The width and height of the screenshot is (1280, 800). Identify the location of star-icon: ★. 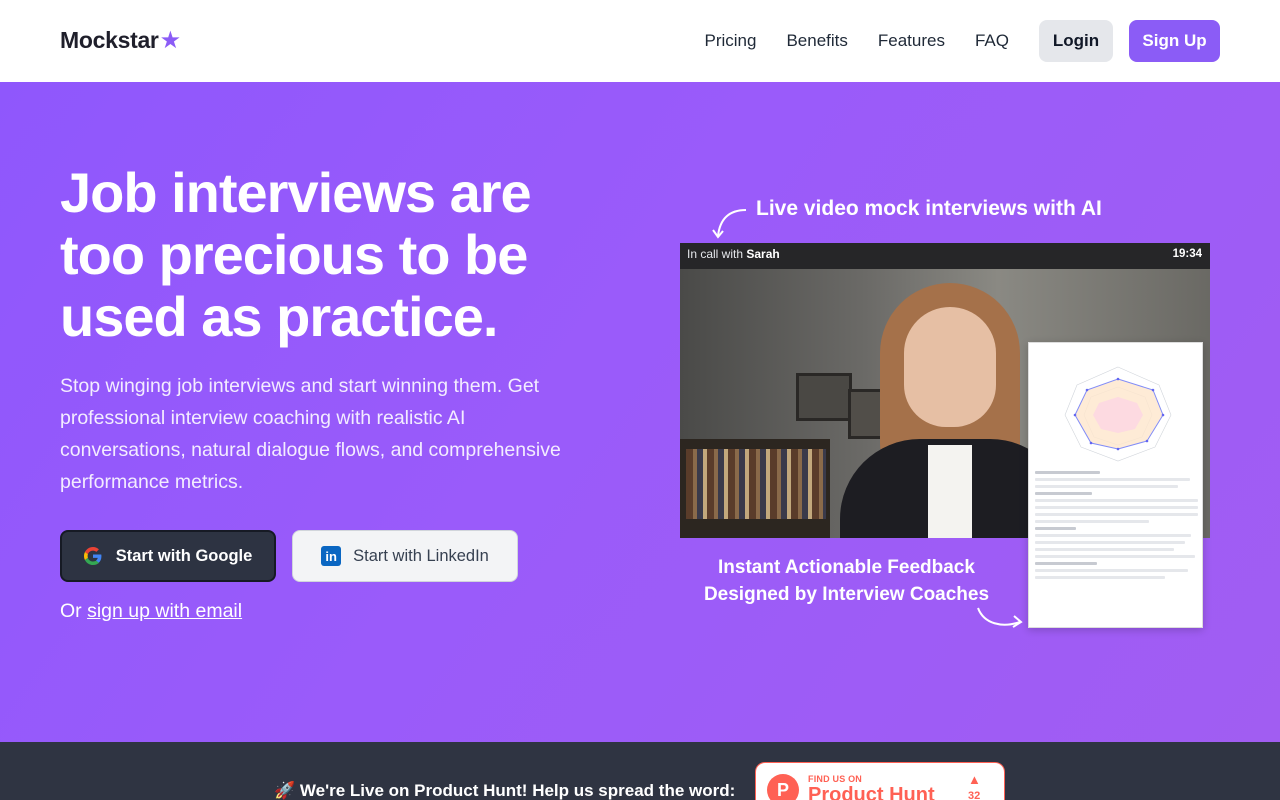
(170, 40).